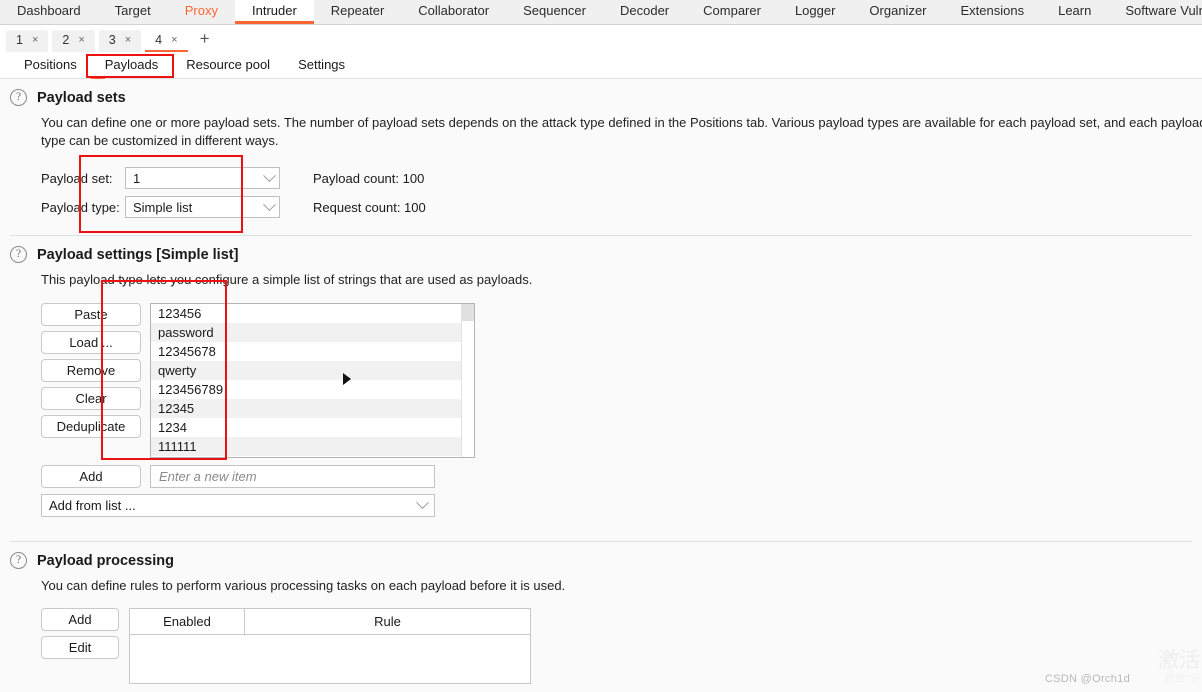  Describe the element at coordinates (468, 312) in the screenshot. I see `scrollbar-thumb` at that location.